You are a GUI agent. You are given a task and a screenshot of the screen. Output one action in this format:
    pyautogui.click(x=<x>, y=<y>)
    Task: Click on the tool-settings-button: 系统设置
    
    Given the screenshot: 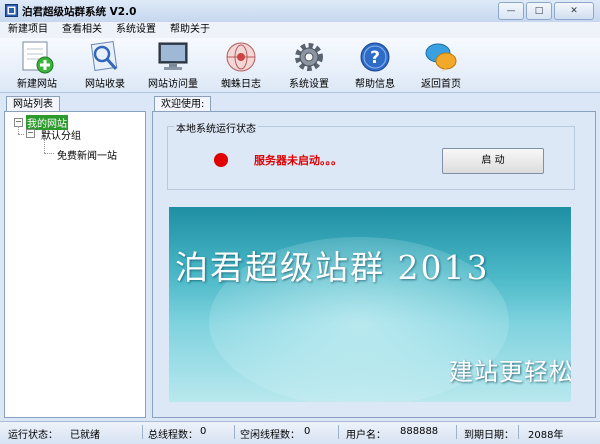 What is the action you would take?
    pyautogui.click(x=309, y=65)
    